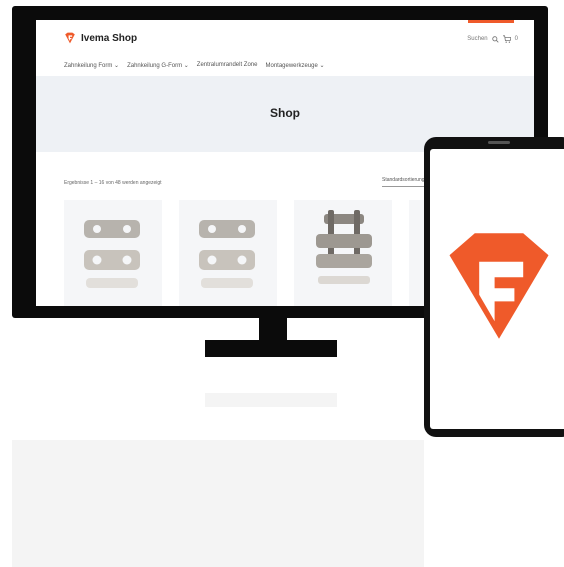  Describe the element at coordinates (516, 39) in the screenshot. I see `cart-count: 0` at that location.